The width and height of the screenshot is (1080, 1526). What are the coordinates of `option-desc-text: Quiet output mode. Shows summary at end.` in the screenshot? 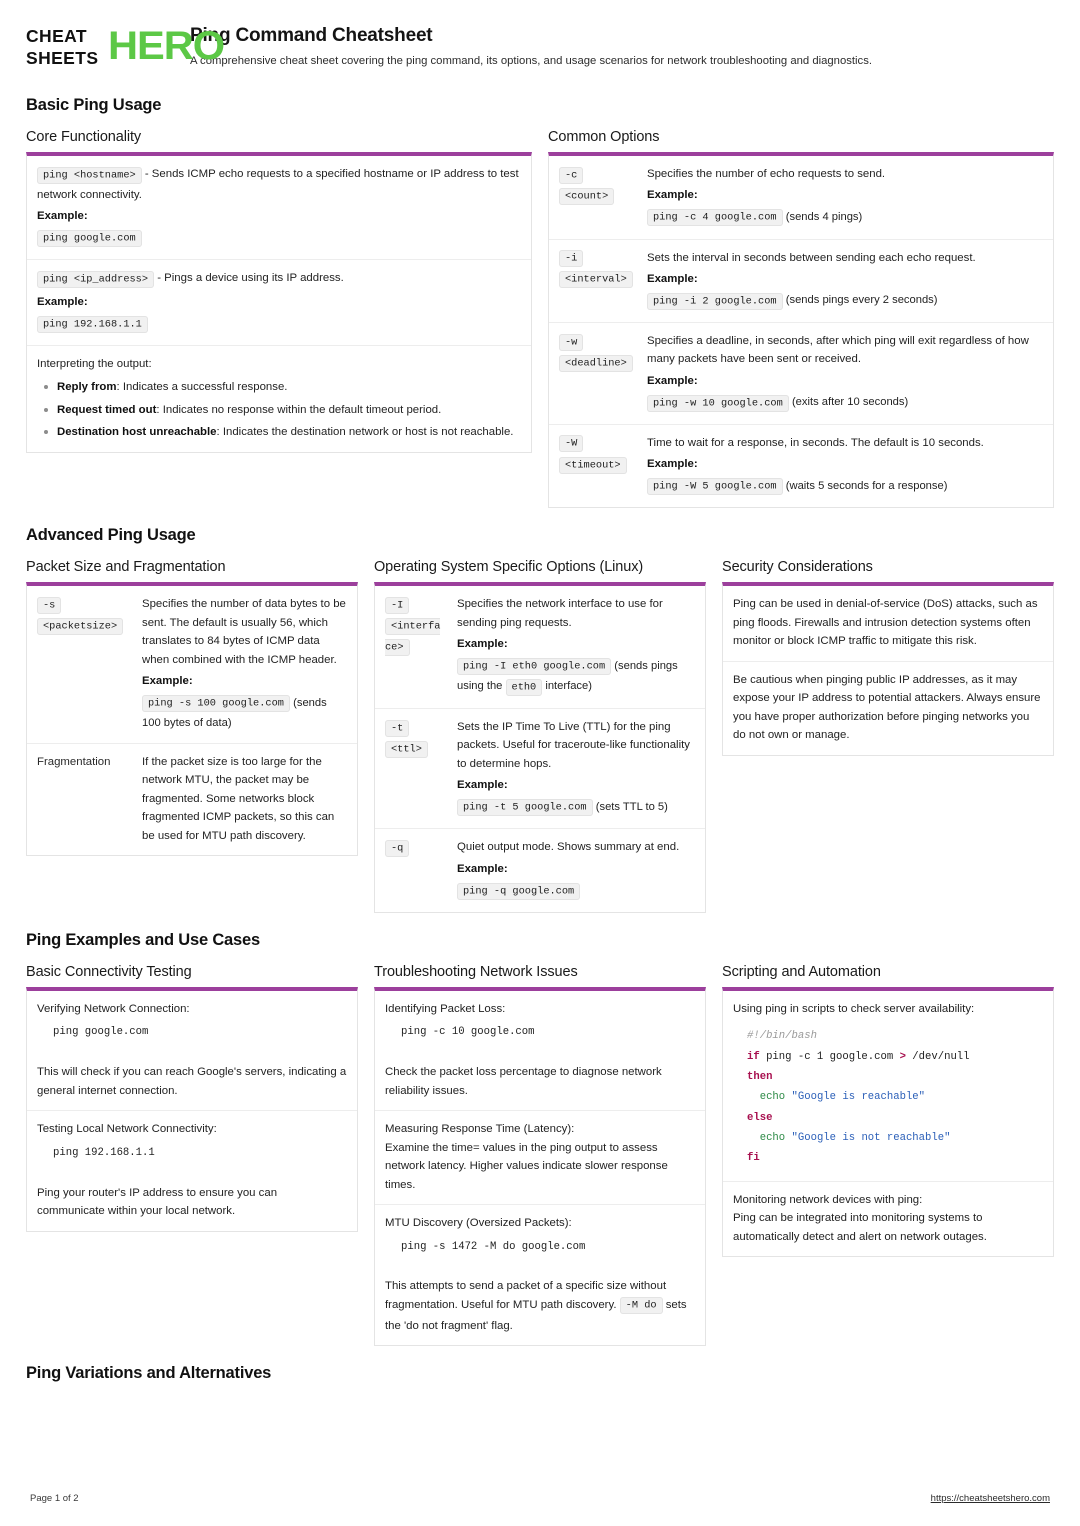 It's located at (568, 847).